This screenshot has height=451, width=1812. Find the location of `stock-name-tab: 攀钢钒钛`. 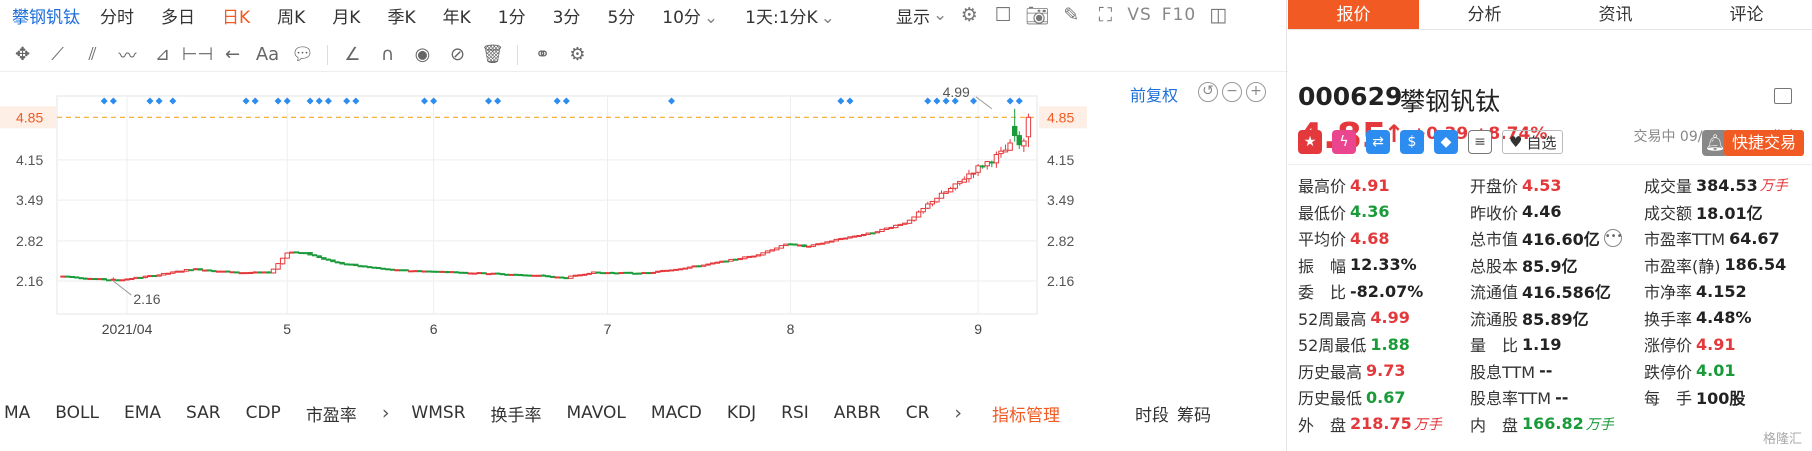

stock-name-tab: 攀钢钒钛 is located at coordinates (40, 15).